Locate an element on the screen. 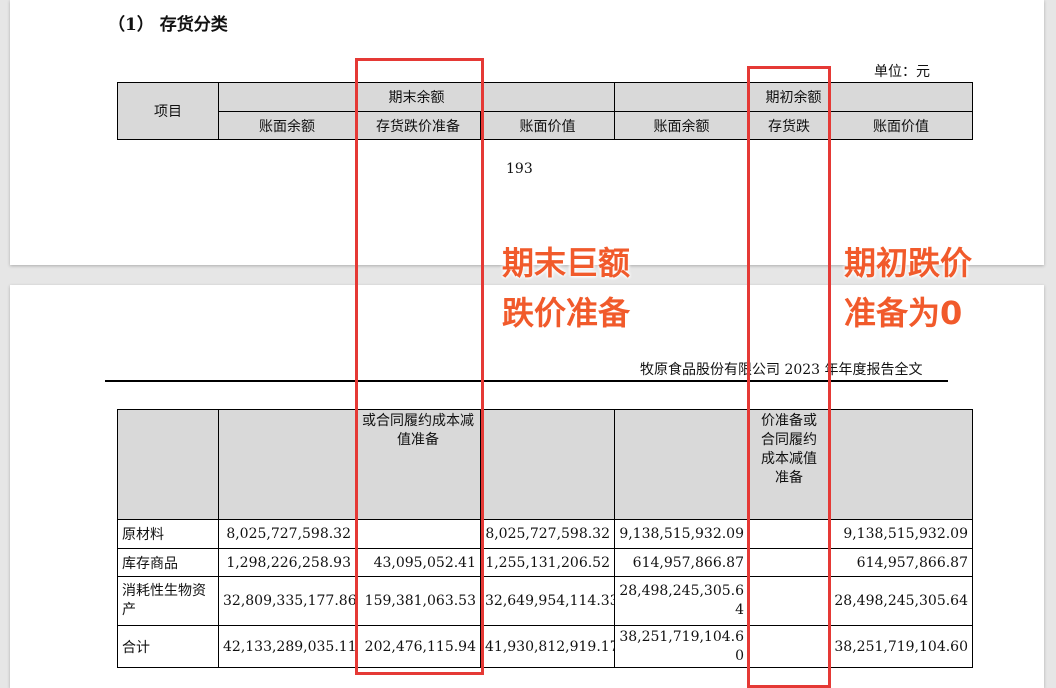  annotation-line: 准备为0 is located at coordinates (903, 313).